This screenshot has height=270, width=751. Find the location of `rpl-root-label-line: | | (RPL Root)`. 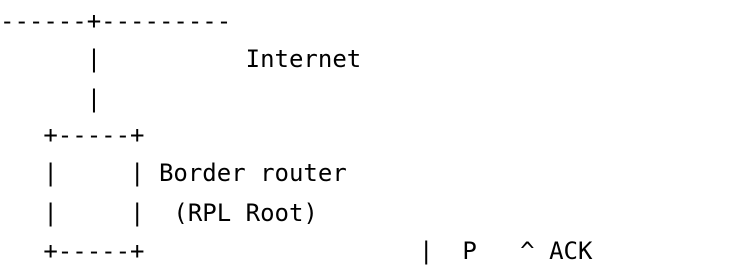

rpl-root-label-line: | | (RPL Root) is located at coordinates (159, 213).